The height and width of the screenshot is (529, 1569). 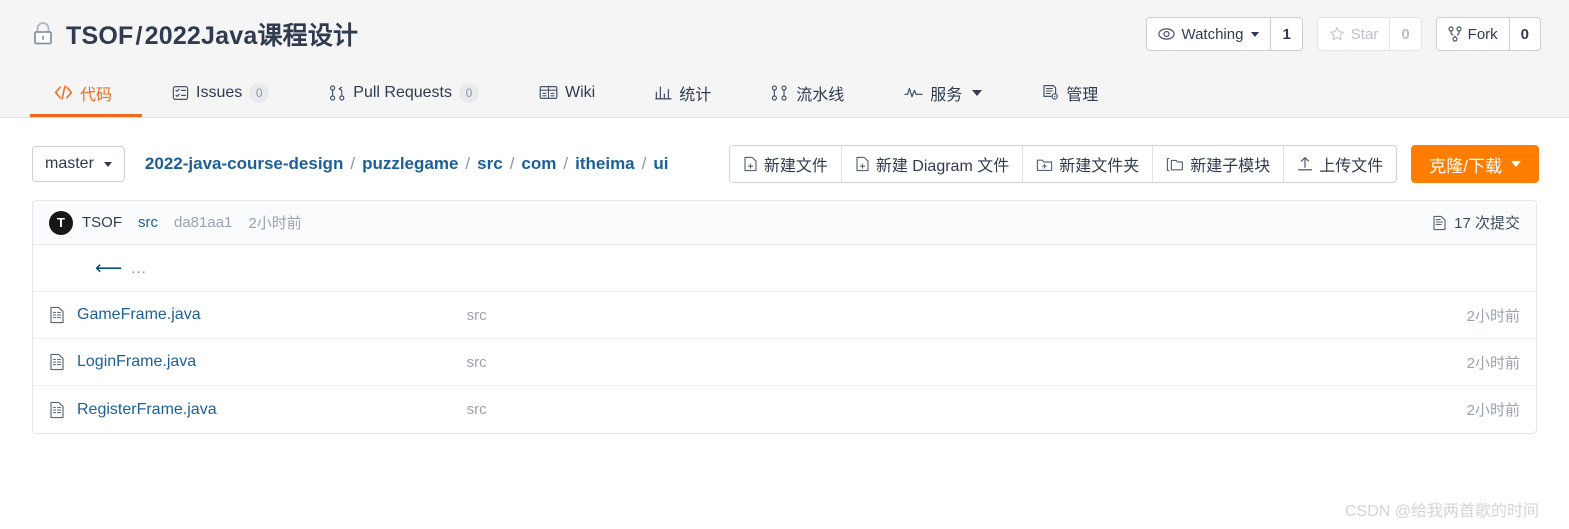 I want to click on pull-request-icon, so click(x=337, y=92).